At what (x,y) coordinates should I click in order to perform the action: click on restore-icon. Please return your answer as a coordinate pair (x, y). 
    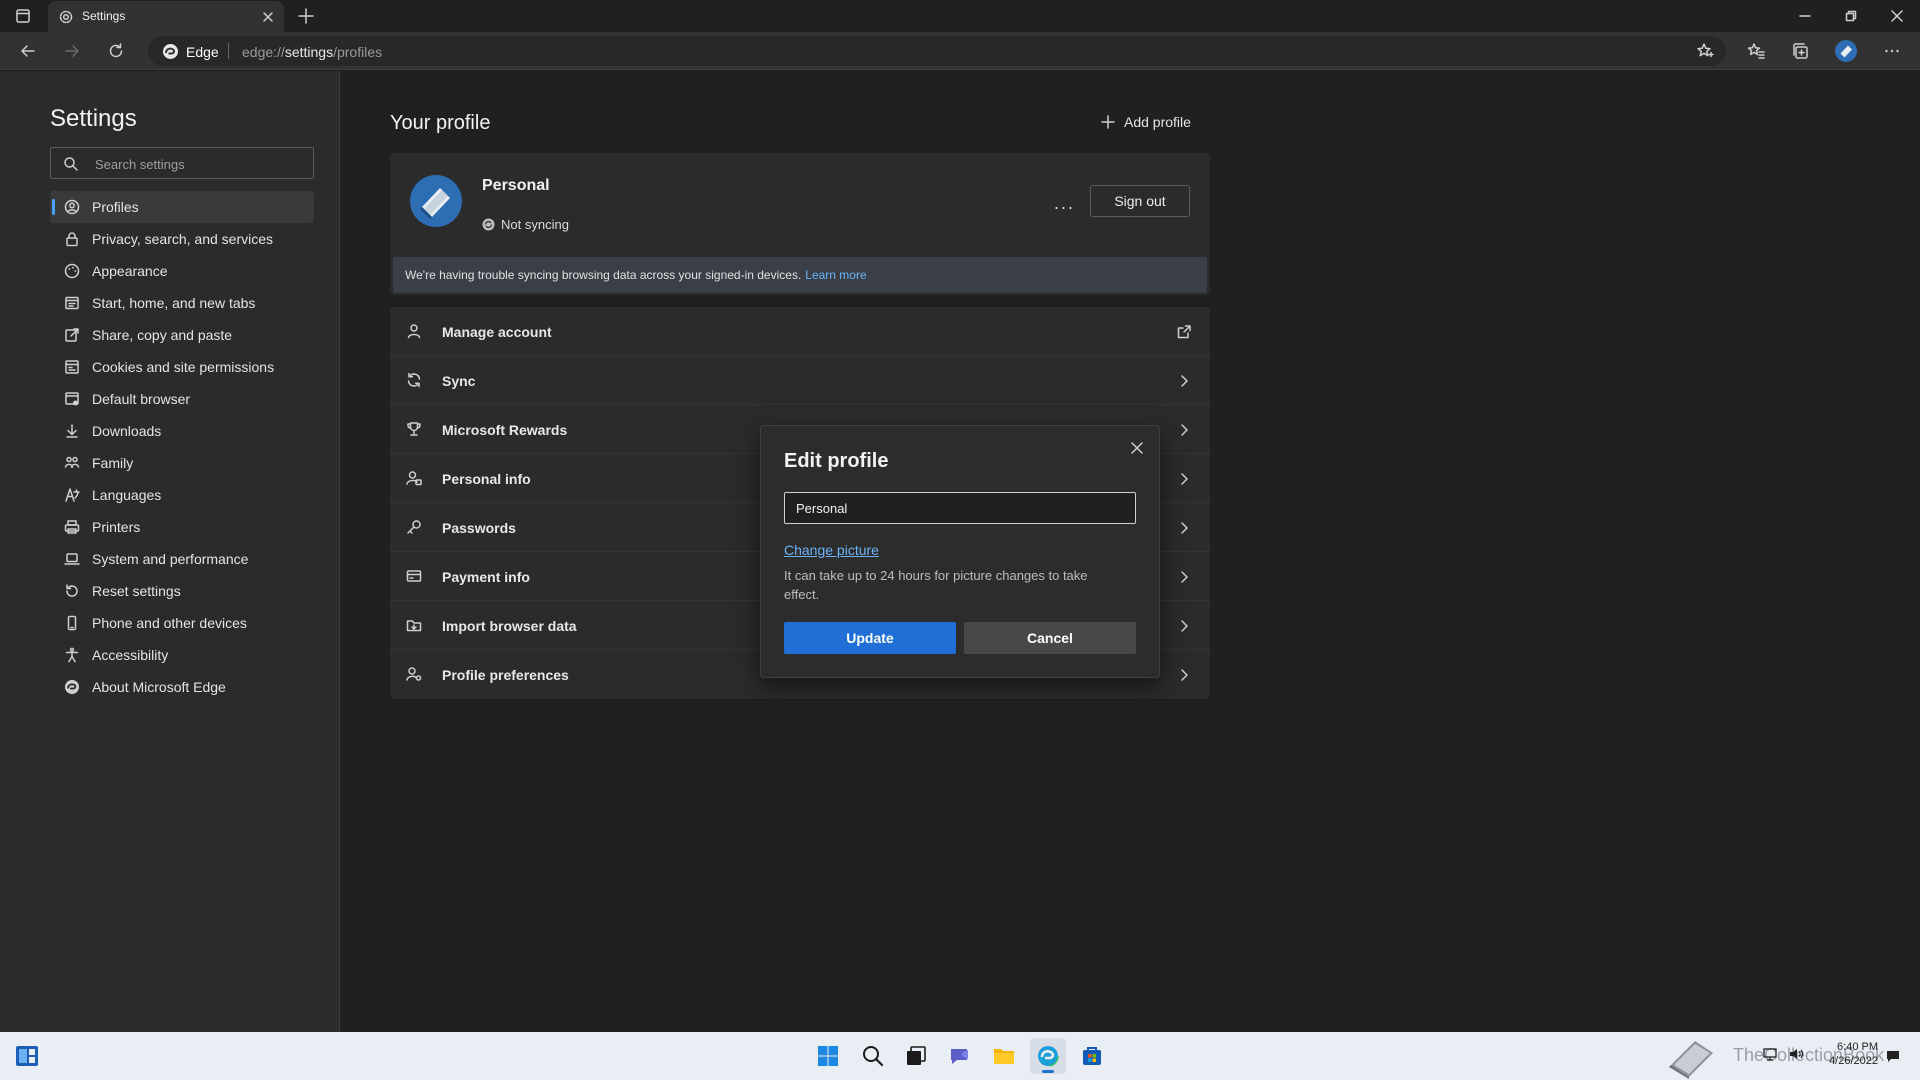
    Looking at the image, I should click on (1851, 16).